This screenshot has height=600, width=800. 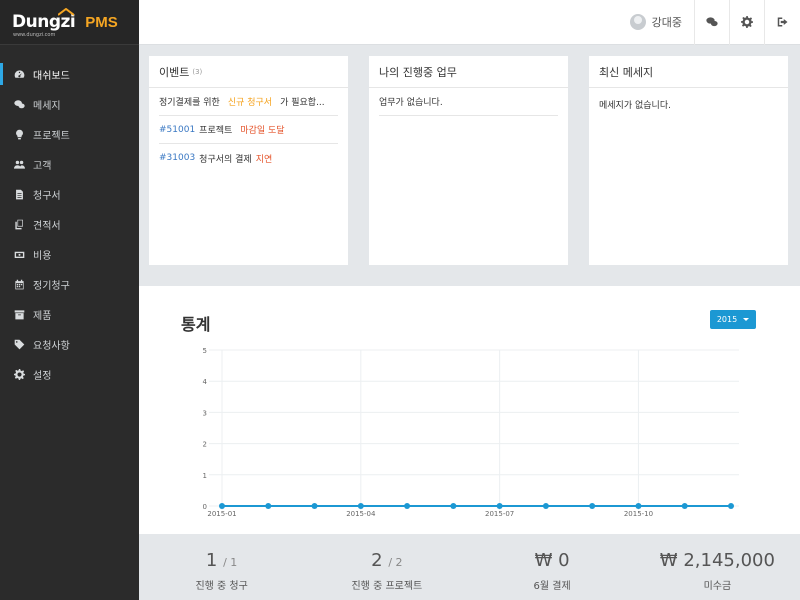 I want to click on user-menu: 강대중, so click(x=656, y=22).